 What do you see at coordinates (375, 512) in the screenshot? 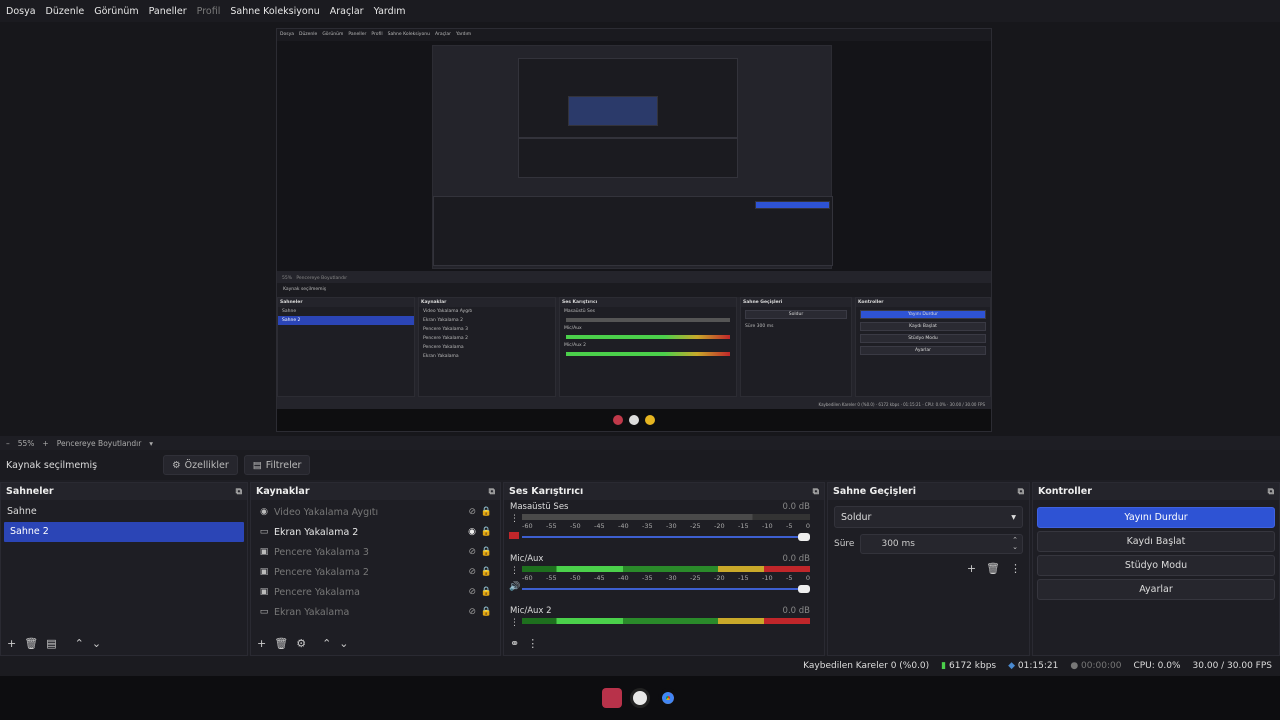
I see `source-item: ◉ Video Yakalama Aygıtı ⊘ 🔒` at bounding box center [375, 512].